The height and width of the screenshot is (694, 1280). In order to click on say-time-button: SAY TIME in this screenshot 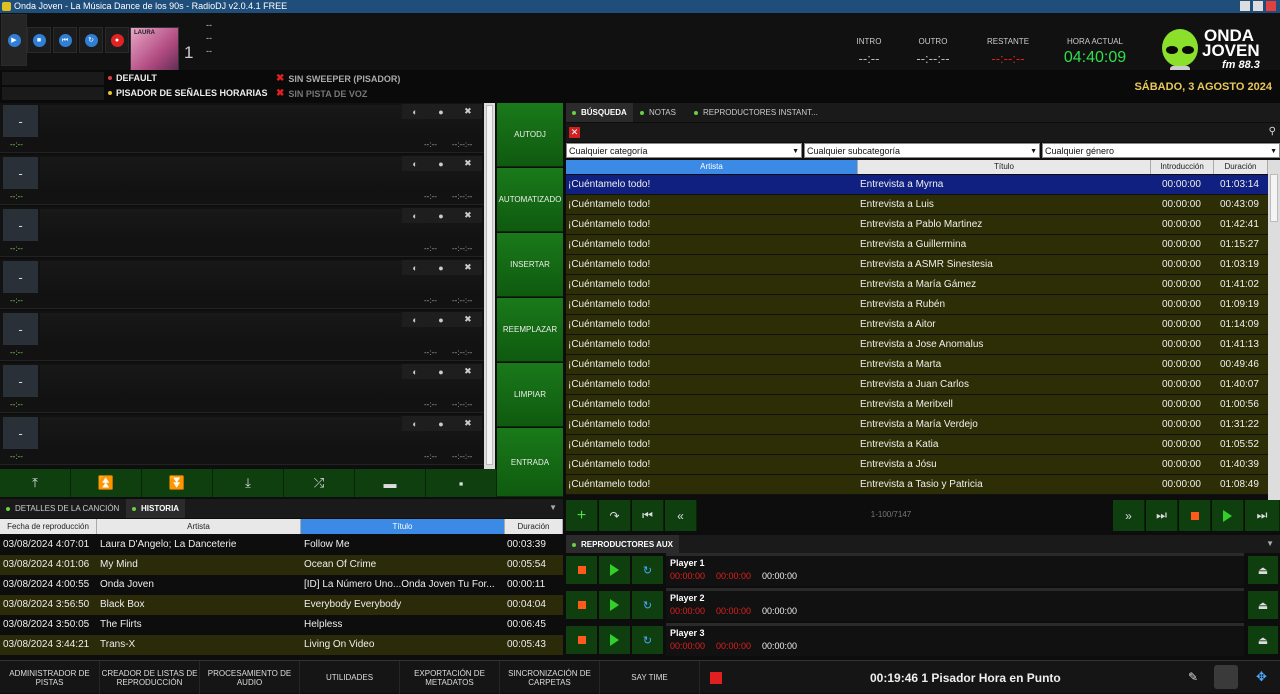, I will do `click(650, 677)`.